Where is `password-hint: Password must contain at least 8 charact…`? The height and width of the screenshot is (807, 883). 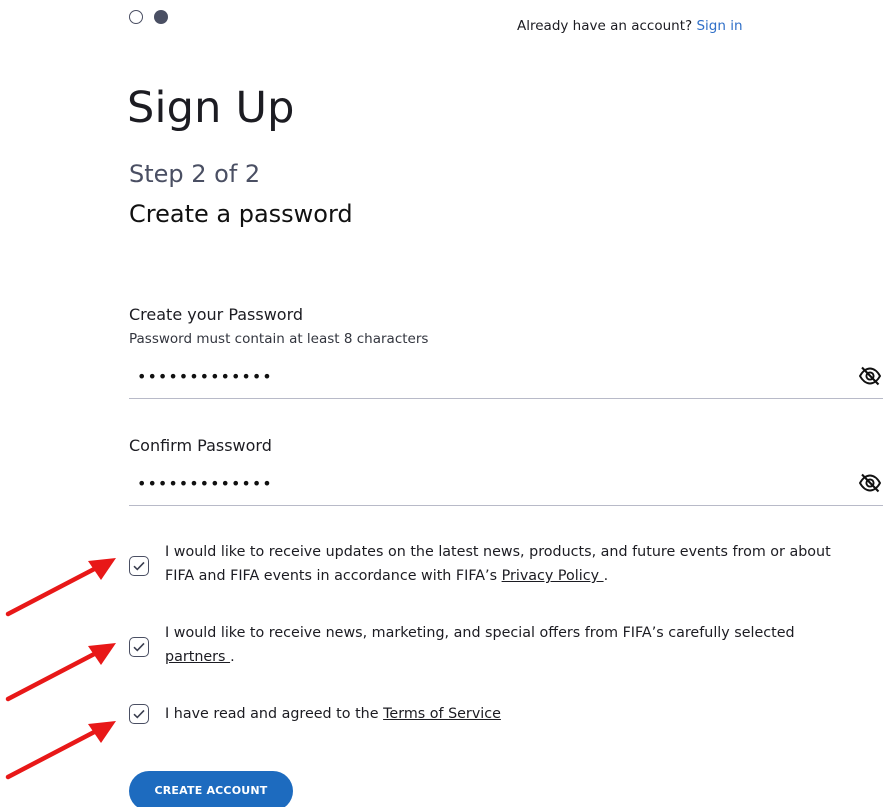
password-hint: Password must contain at least 8 charact… is located at coordinates (279, 339).